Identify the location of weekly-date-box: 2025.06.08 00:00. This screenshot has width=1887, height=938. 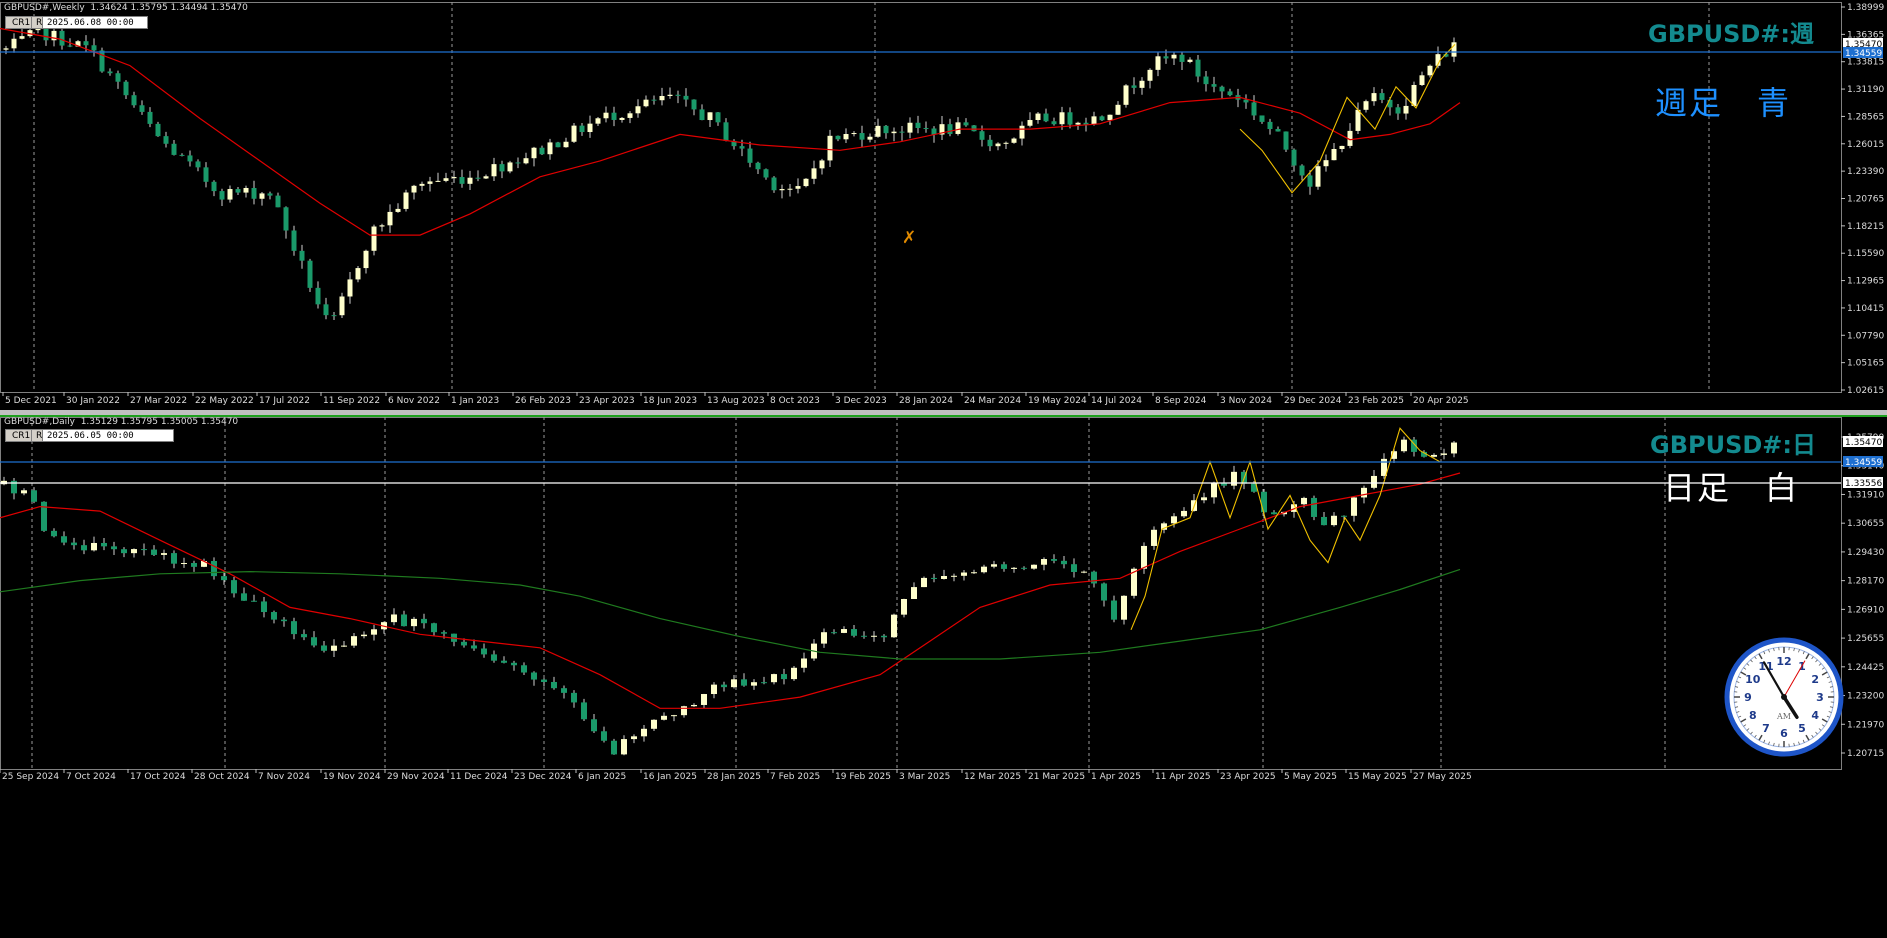
(95, 22).